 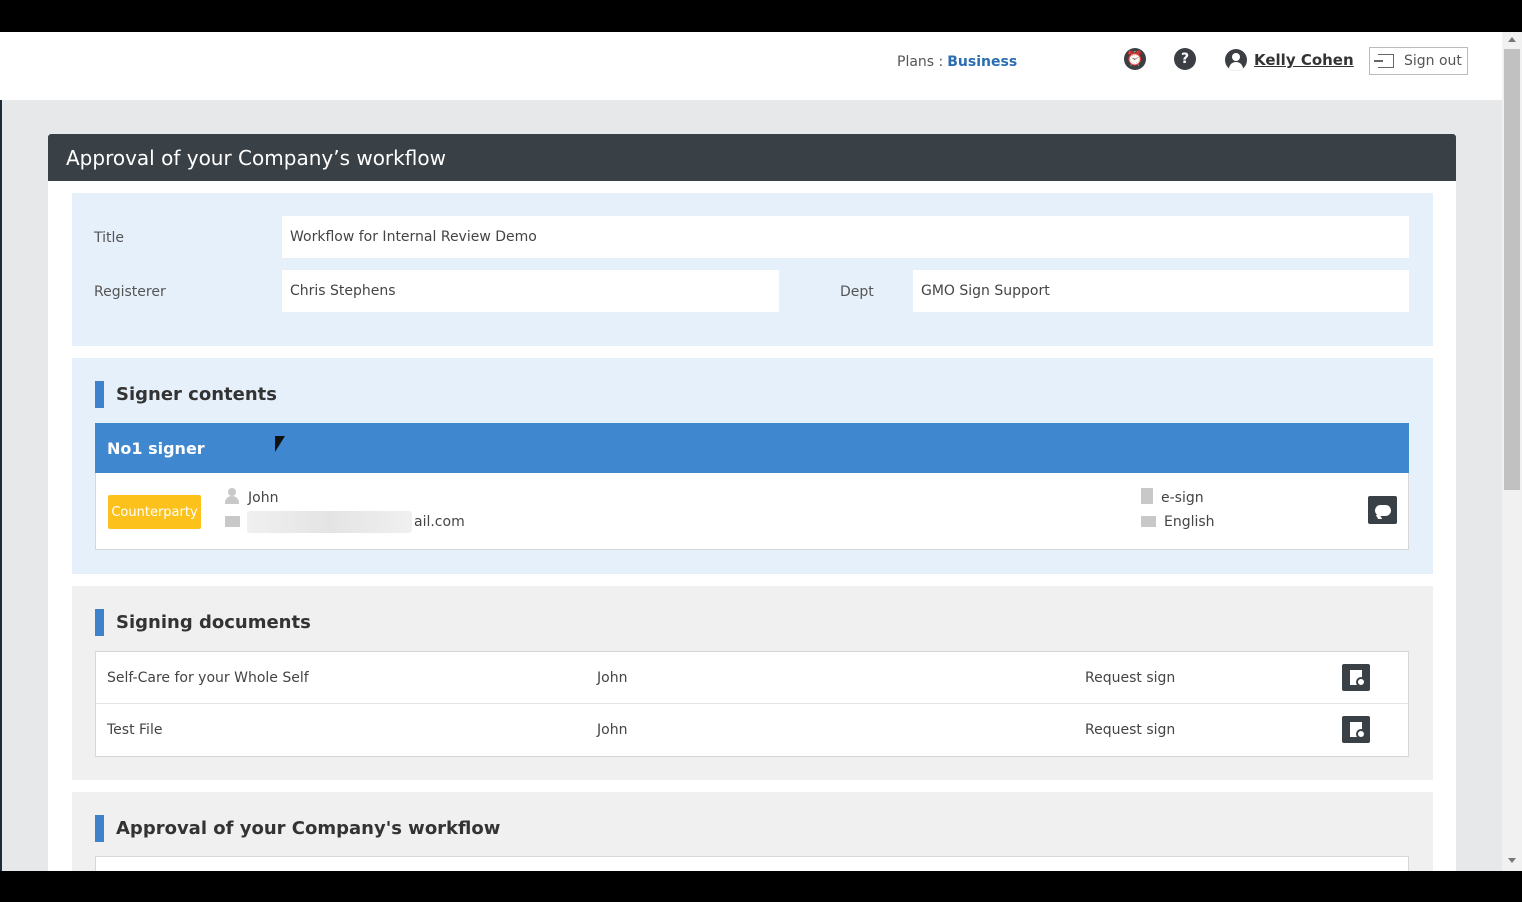 I want to click on signer-section-heading: Signer contents, so click(x=186, y=394).